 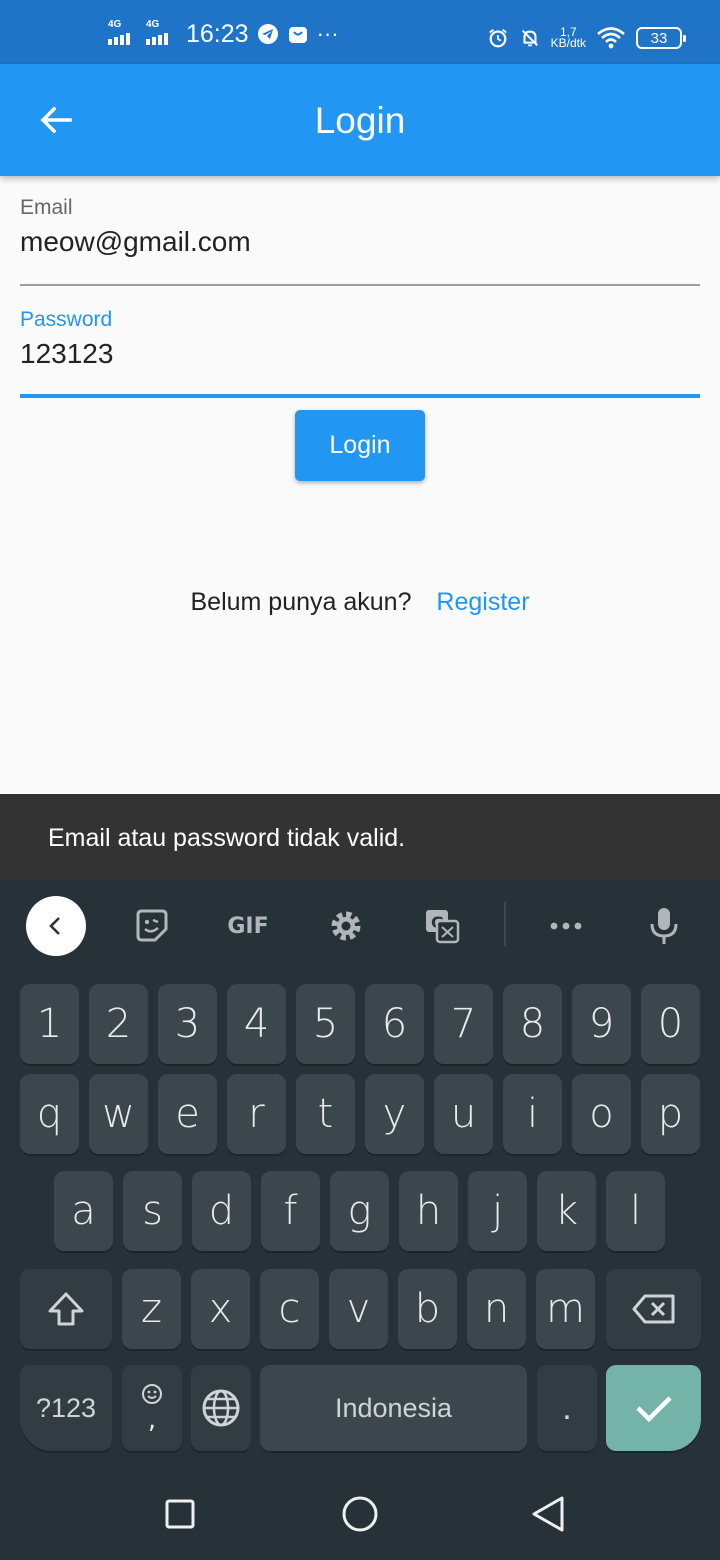 I want to click on translate-button: G, so click(x=442, y=926).